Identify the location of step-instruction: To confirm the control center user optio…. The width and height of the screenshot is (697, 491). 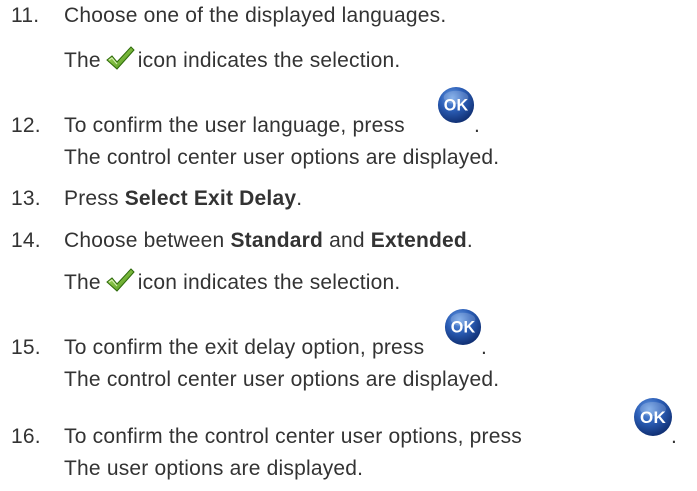
(293, 436).